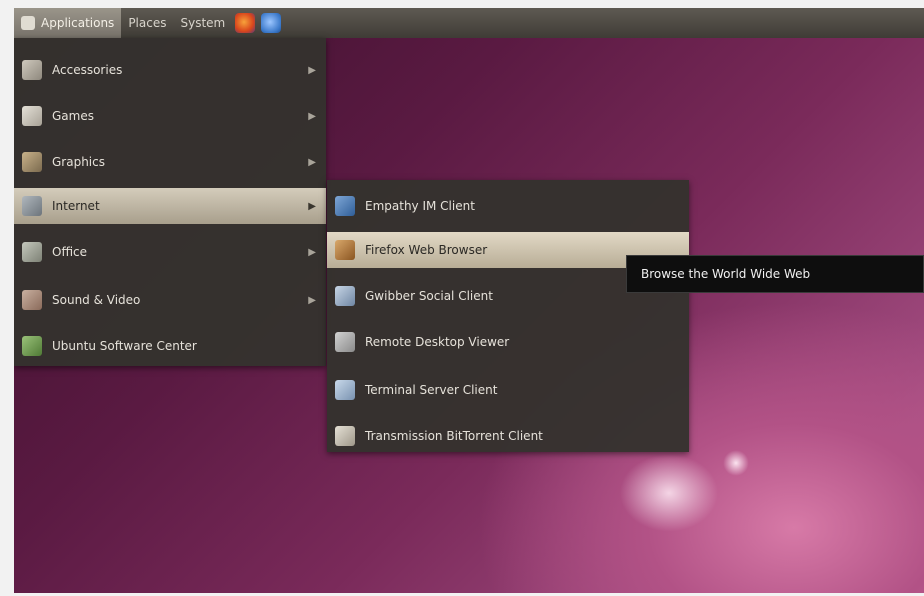 The width and height of the screenshot is (924, 596). I want to click on submenu-item-remote-desktop: Remote Desktop Viewer, so click(508, 342).